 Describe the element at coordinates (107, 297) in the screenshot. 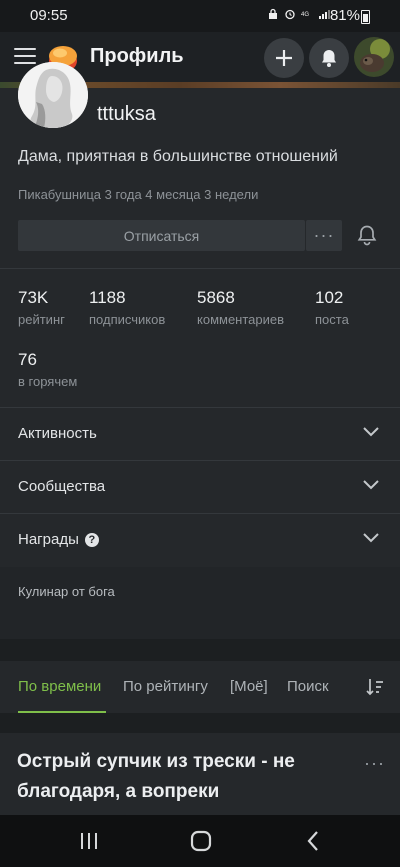

I see `stat-value: 1188` at that location.